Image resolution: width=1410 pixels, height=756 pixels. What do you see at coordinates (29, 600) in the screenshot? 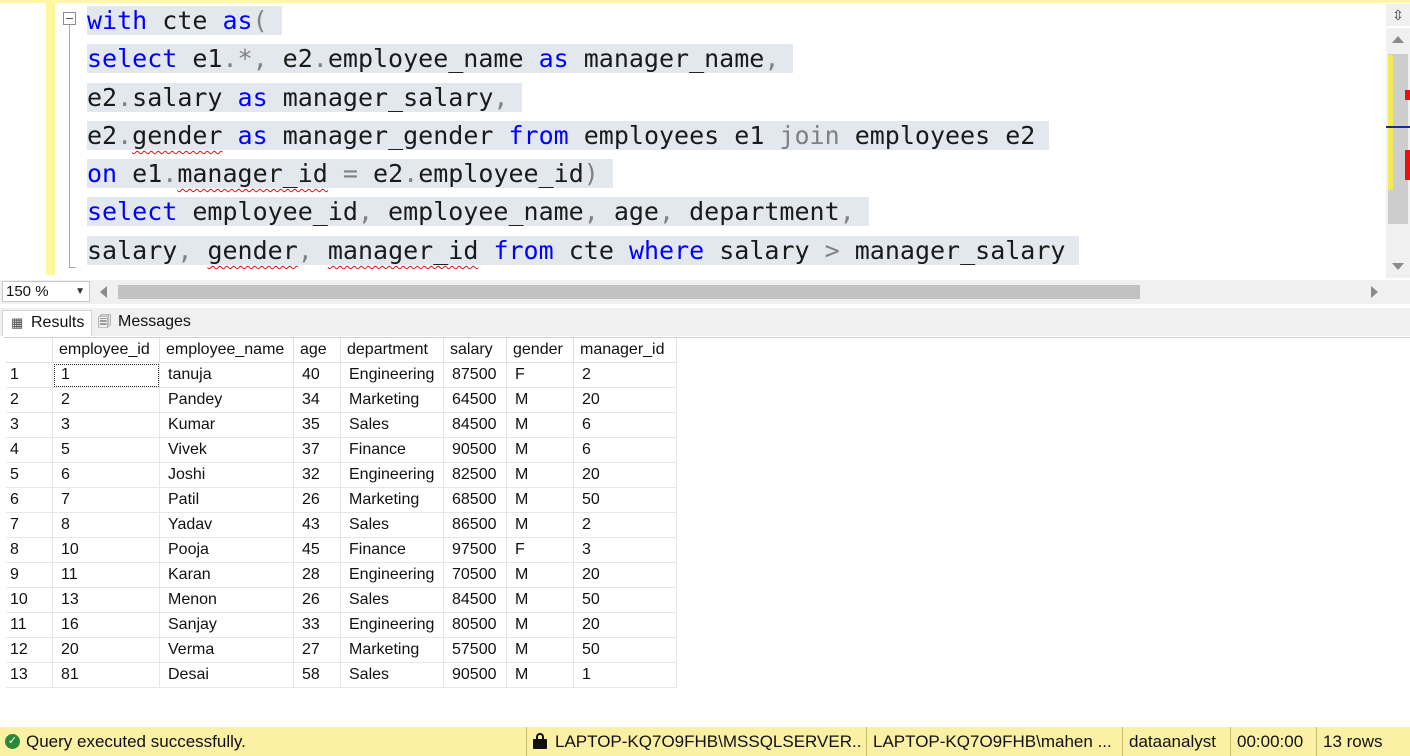
I see `row-number: 10` at bounding box center [29, 600].